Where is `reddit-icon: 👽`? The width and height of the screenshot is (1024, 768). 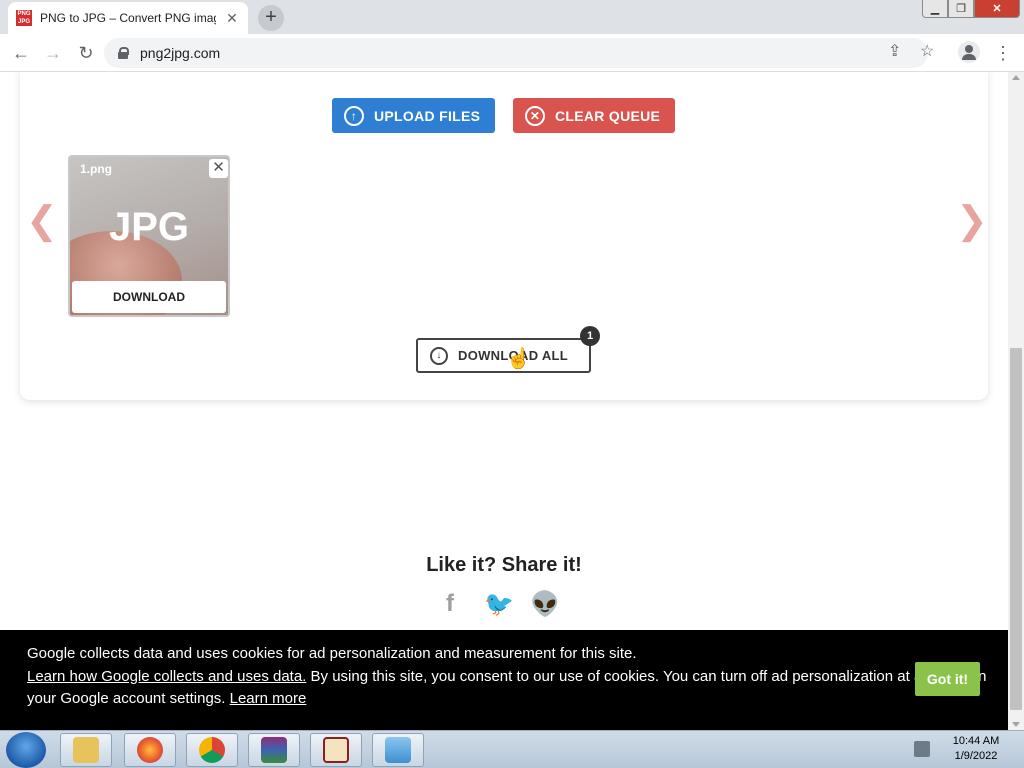 reddit-icon: 👽 is located at coordinates (545, 604).